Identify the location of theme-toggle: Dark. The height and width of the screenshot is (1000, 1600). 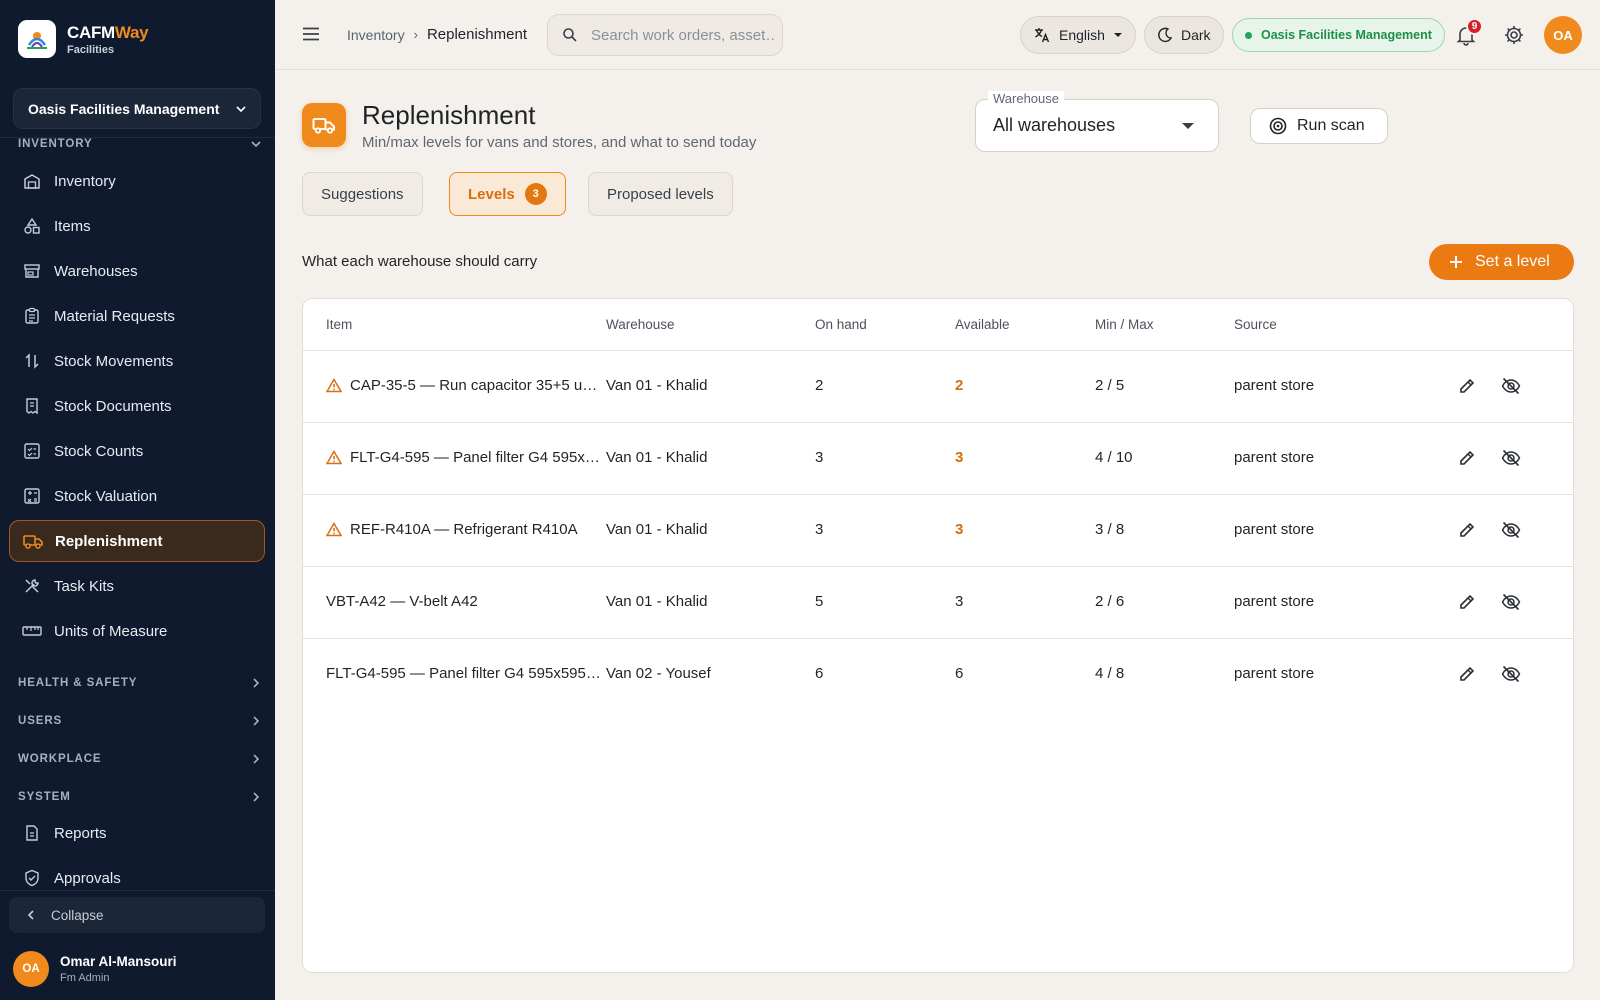
(1184, 35).